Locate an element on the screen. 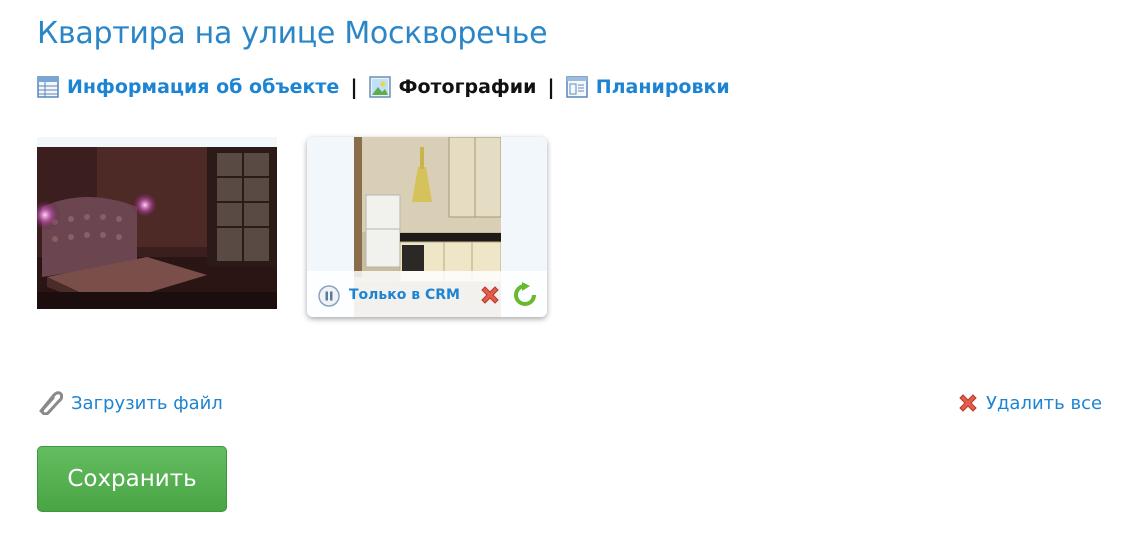  tab-photos: Фотографии is located at coordinates (452, 87).